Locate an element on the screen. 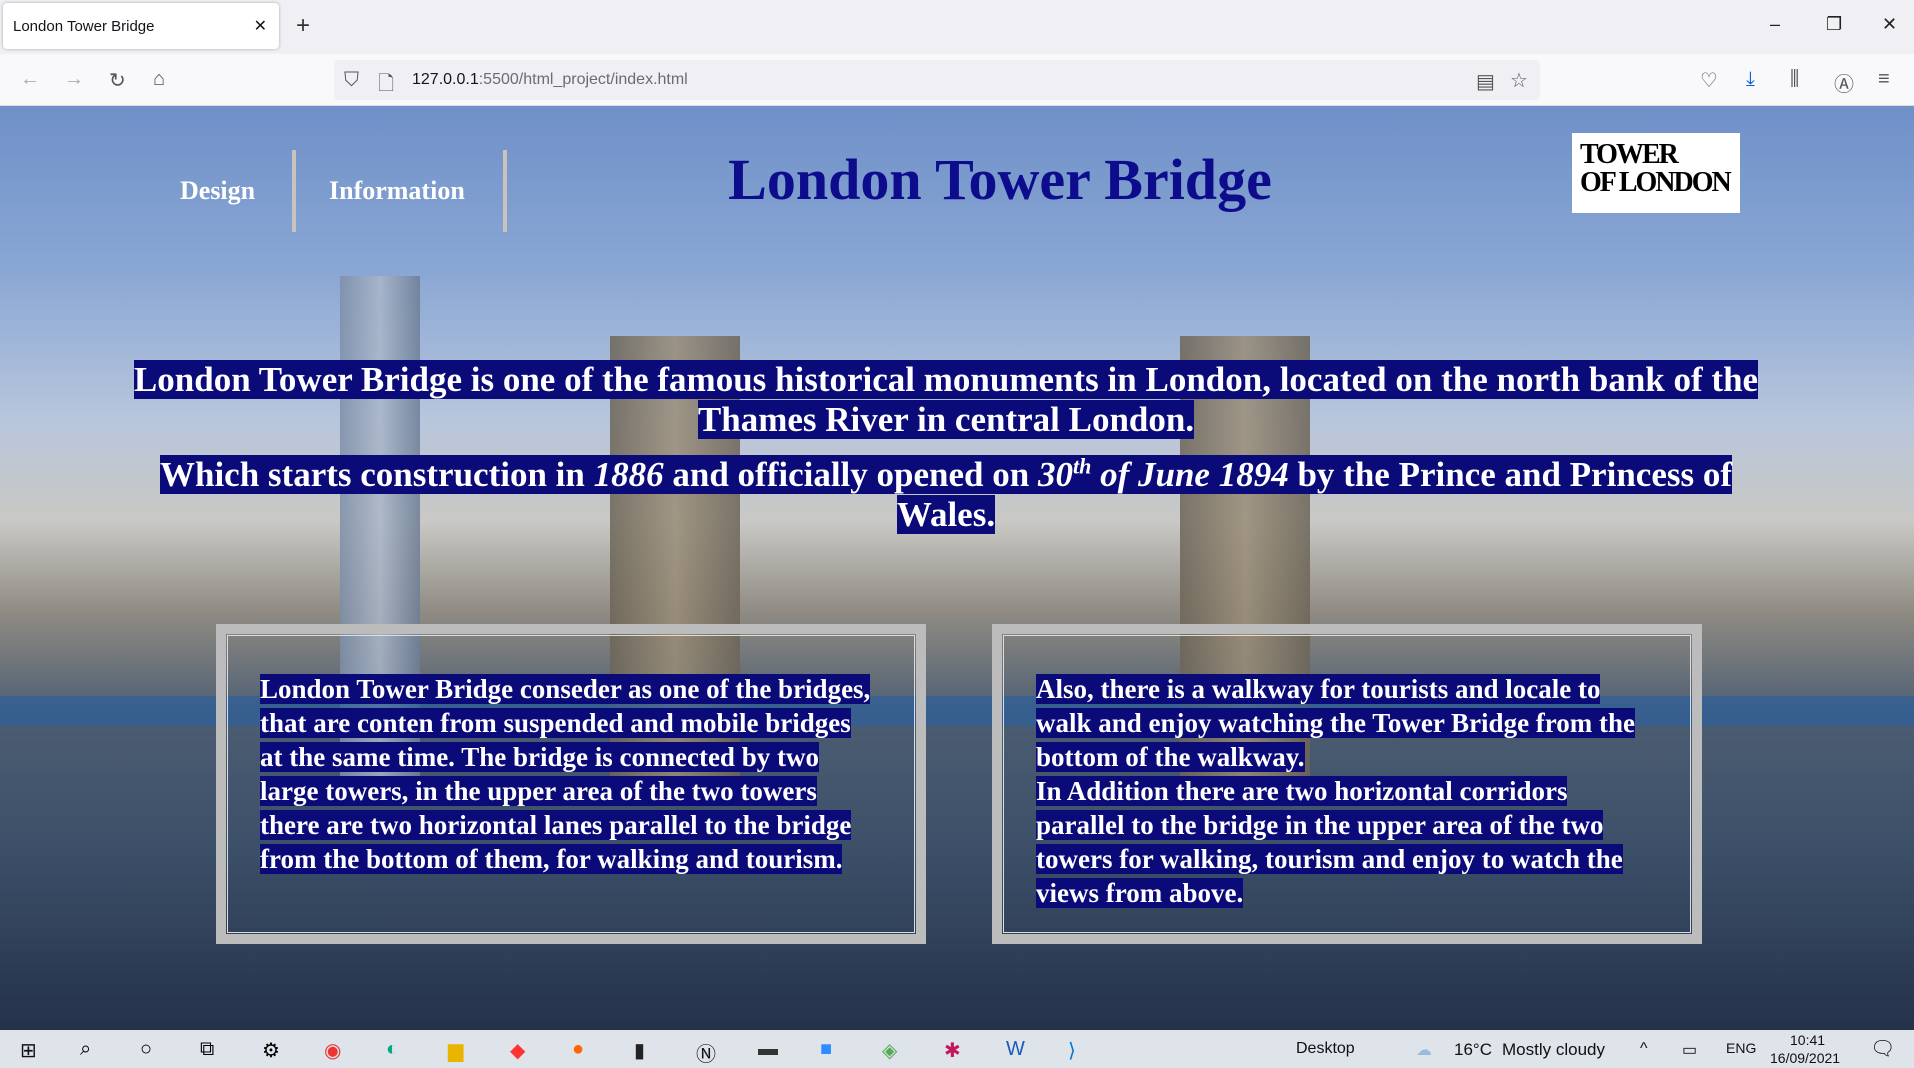 Image resolution: width=1914 pixels, height=1068 pixels. cortana-icon: ○ is located at coordinates (146, 1049).